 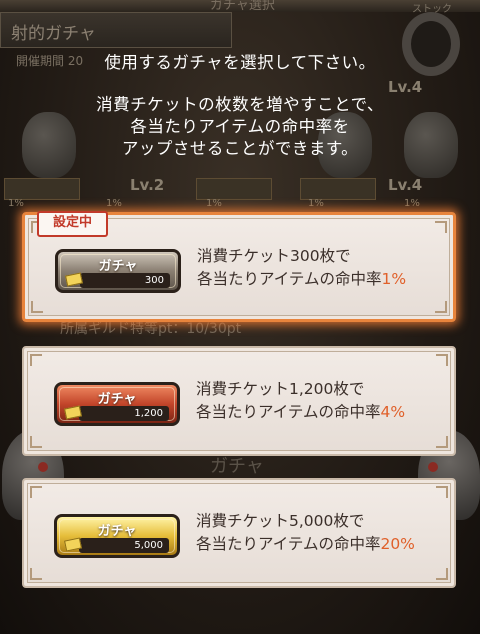 I want to click on desc-line-2: 各当たりアイテムの命中率1%, so click(x=301, y=279).